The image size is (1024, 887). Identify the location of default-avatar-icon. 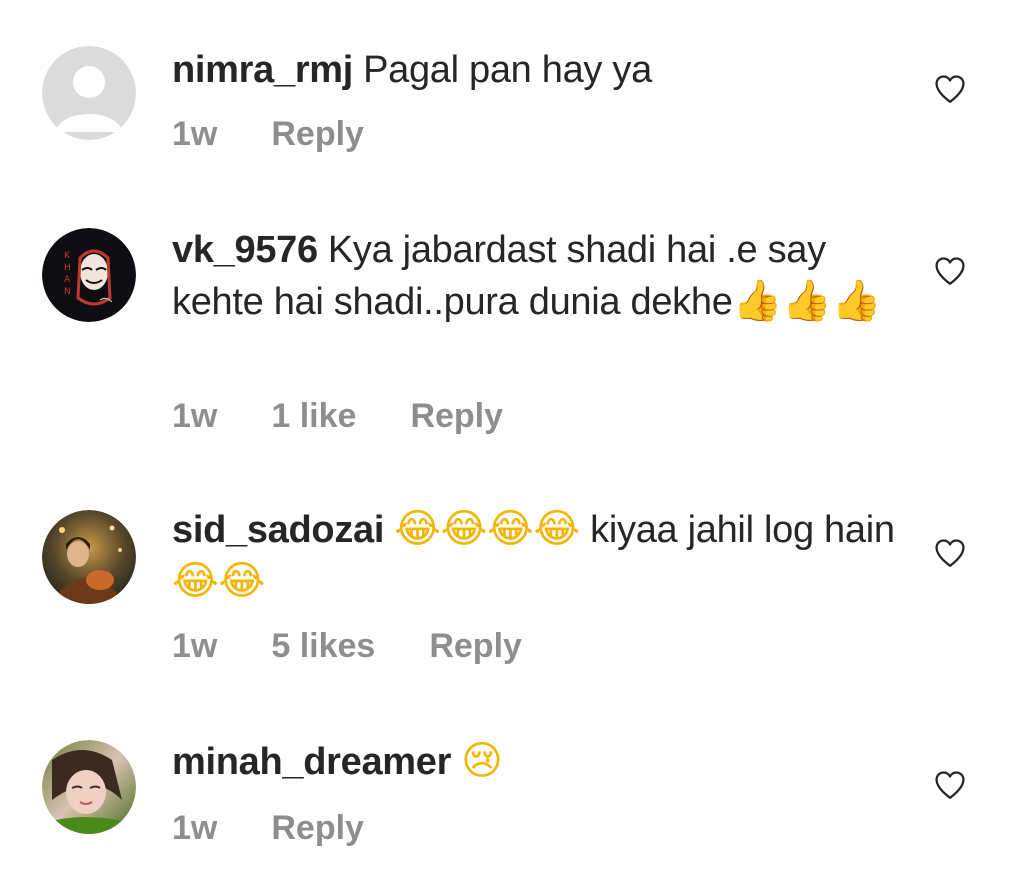
(89, 93).